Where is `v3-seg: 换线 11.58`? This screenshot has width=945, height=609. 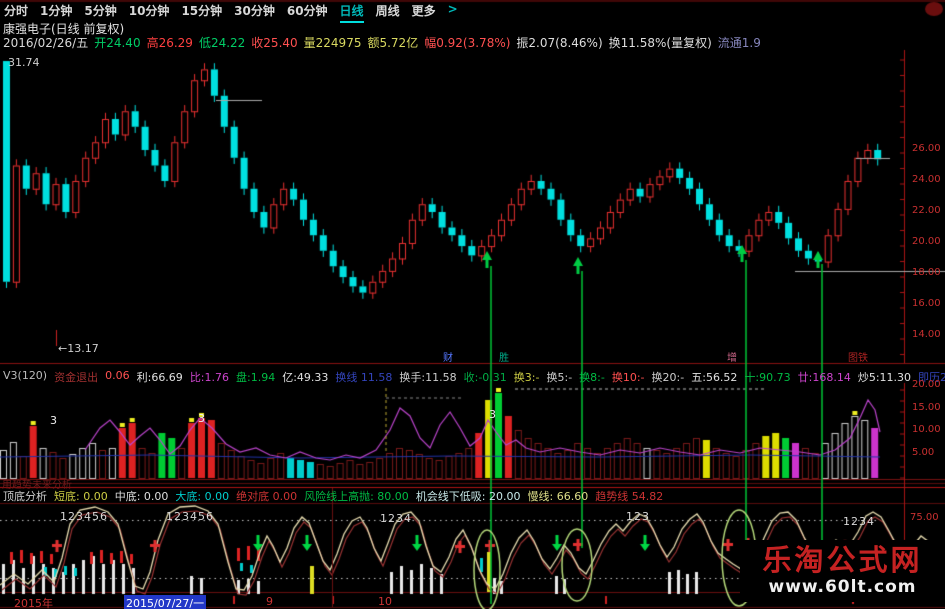 v3-seg: 换线 11.58 is located at coordinates (364, 377).